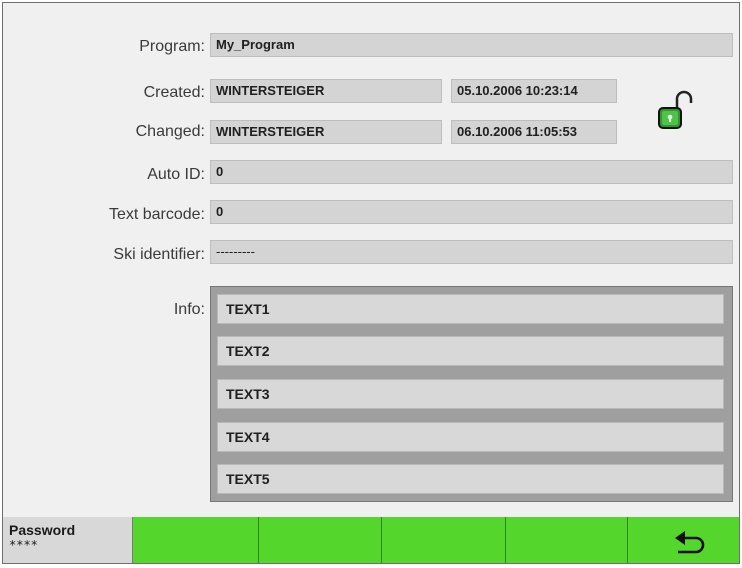 The height and width of the screenshot is (568, 742). What do you see at coordinates (176, 174) in the screenshot?
I see `auto-id-label: Auto ID:` at bounding box center [176, 174].